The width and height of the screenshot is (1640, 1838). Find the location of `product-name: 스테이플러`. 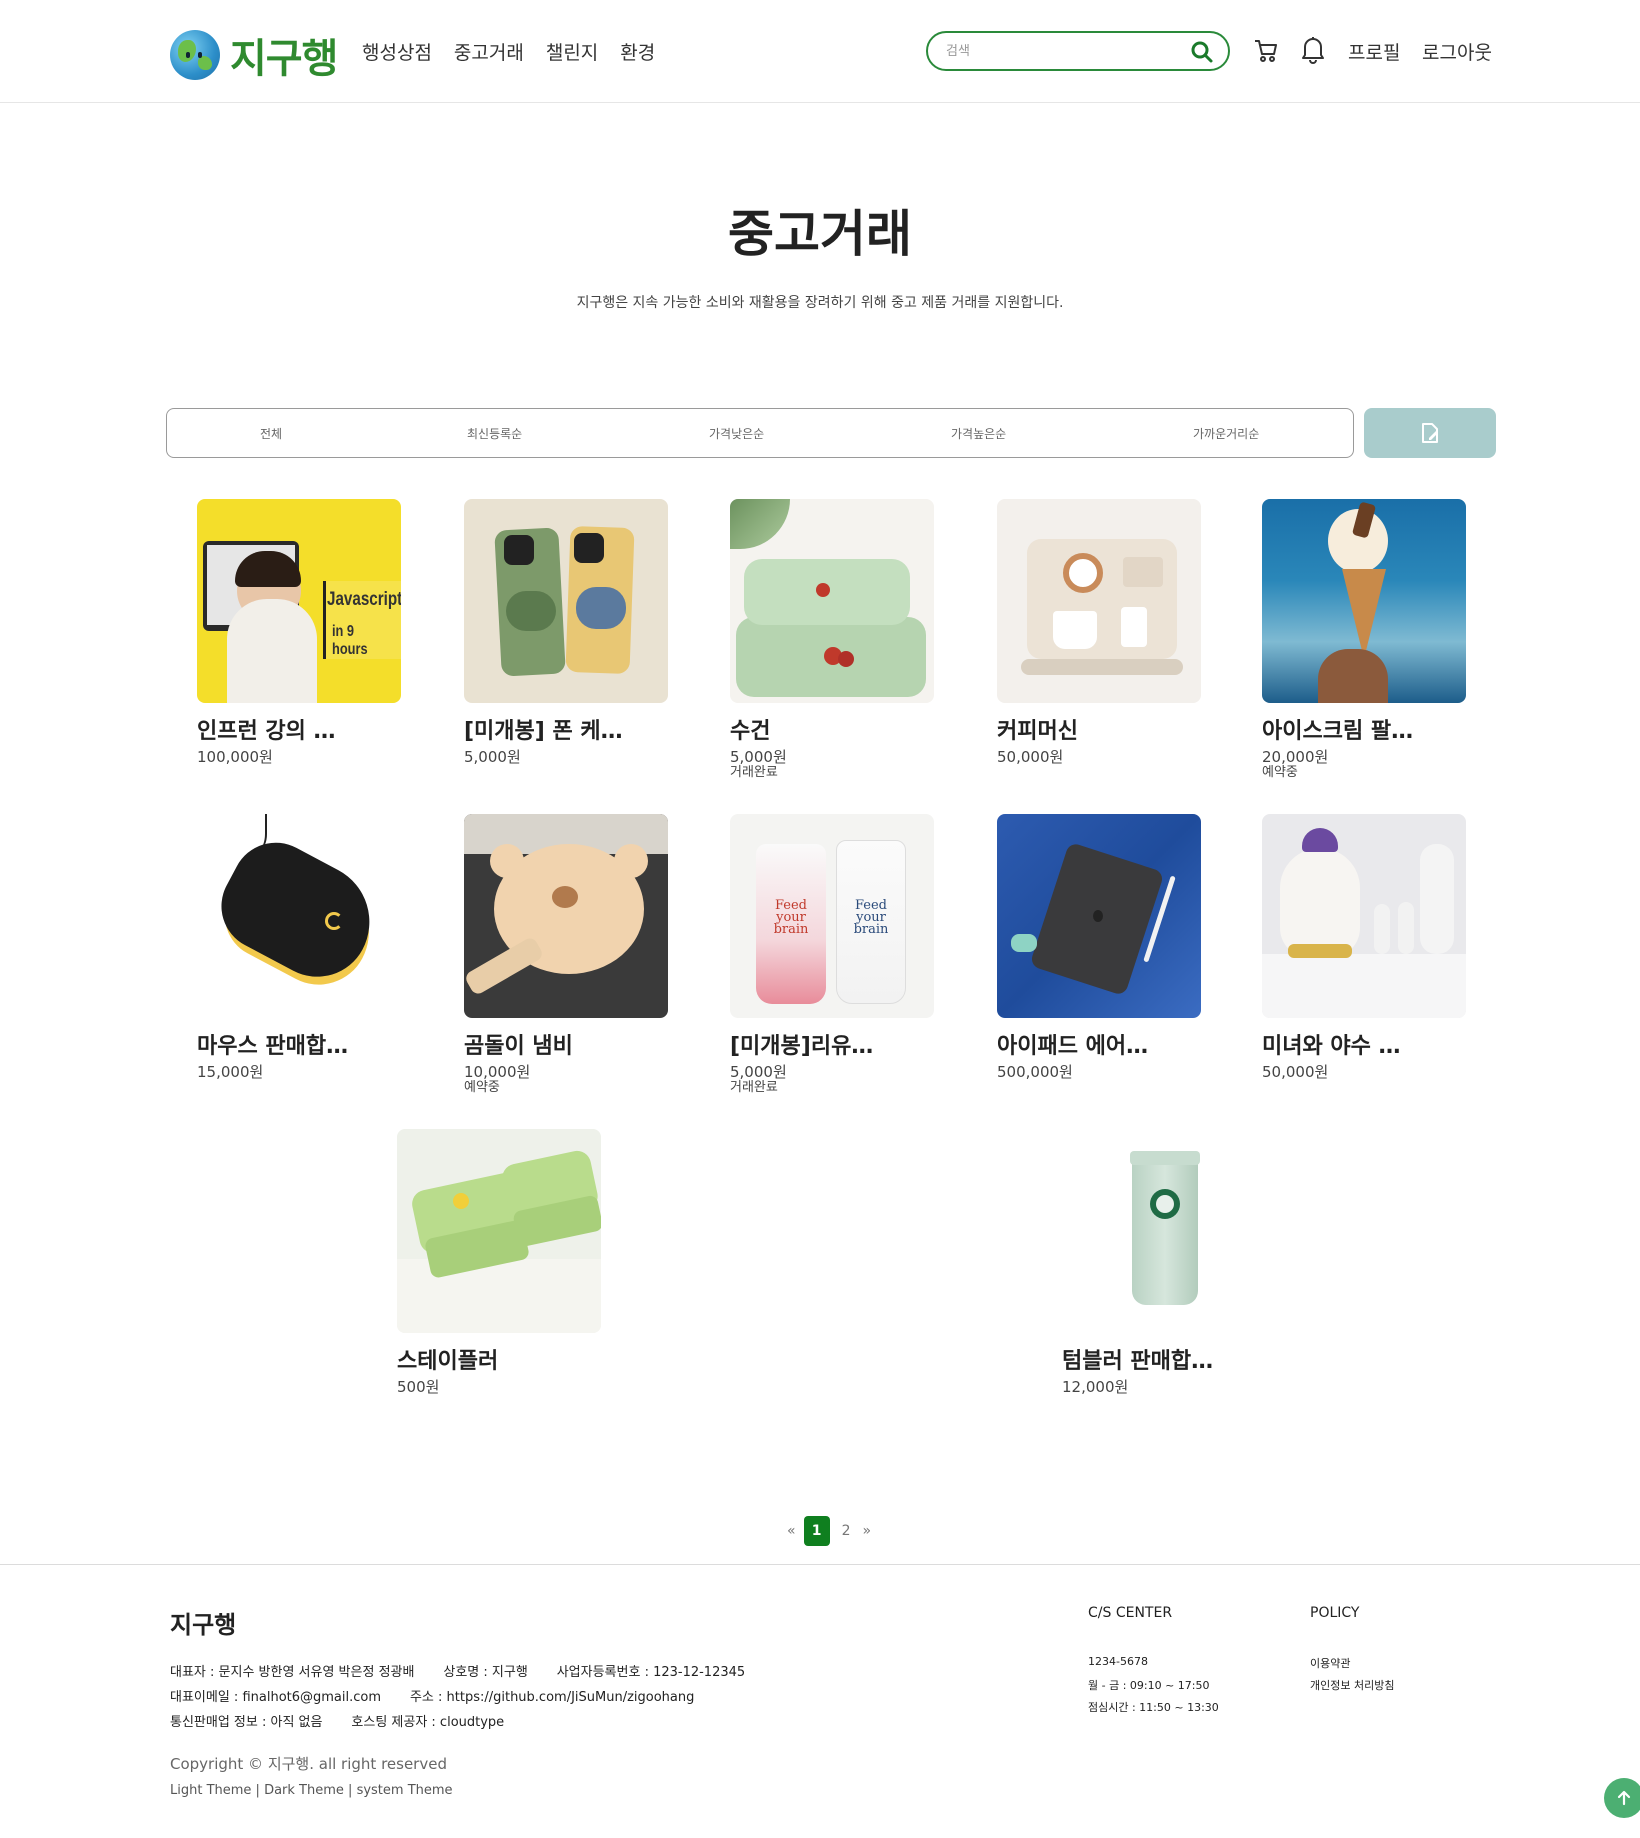

product-name: 스테이플러 is located at coordinates (448, 1361).